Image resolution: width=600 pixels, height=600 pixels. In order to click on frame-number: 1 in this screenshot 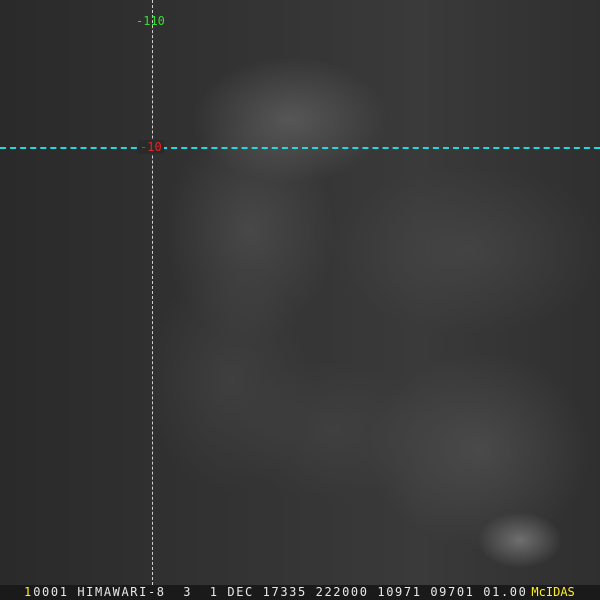, I will do `click(28, 592)`.